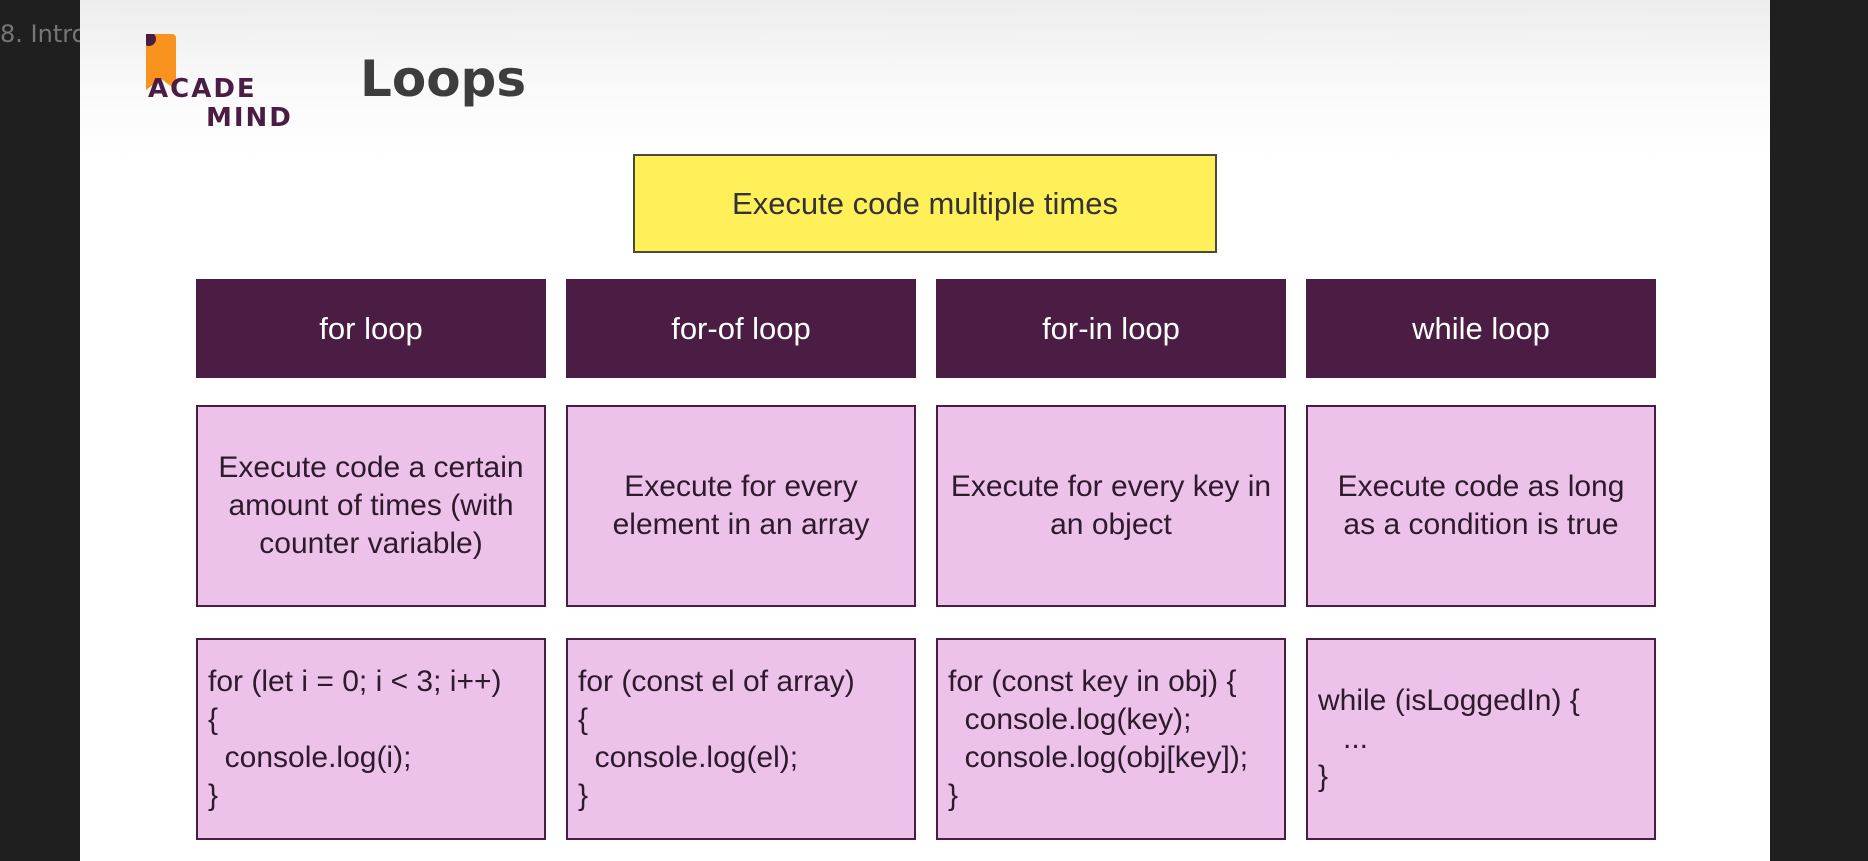 This screenshot has width=1868, height=861. What do you see at coordinates (443, 79) in the screenshot?
I see `slide-title: Loops` at bounding box center [443, 79].